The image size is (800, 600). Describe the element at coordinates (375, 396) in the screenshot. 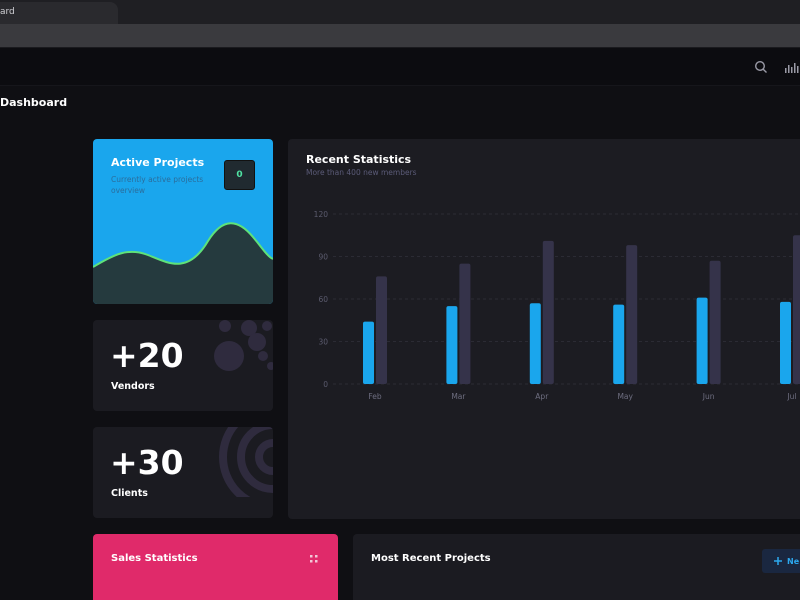

I see `x-tick-label: Feb` at that location.